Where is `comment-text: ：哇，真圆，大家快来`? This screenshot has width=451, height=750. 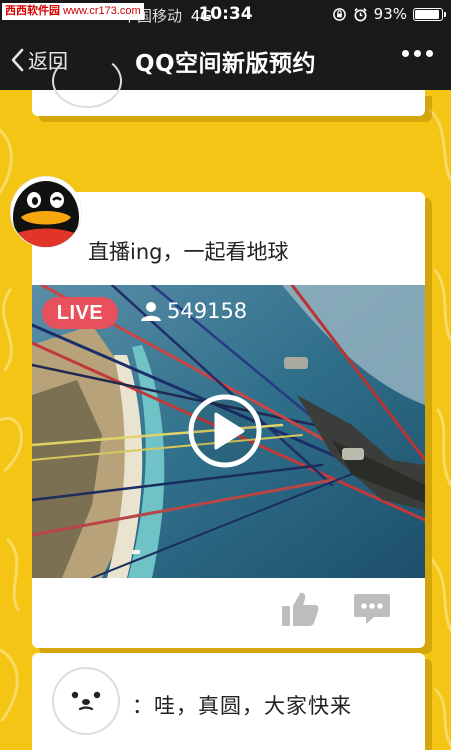
comment-text: ：哇，真圆，大家快来 is located at coordinates (242, 706).